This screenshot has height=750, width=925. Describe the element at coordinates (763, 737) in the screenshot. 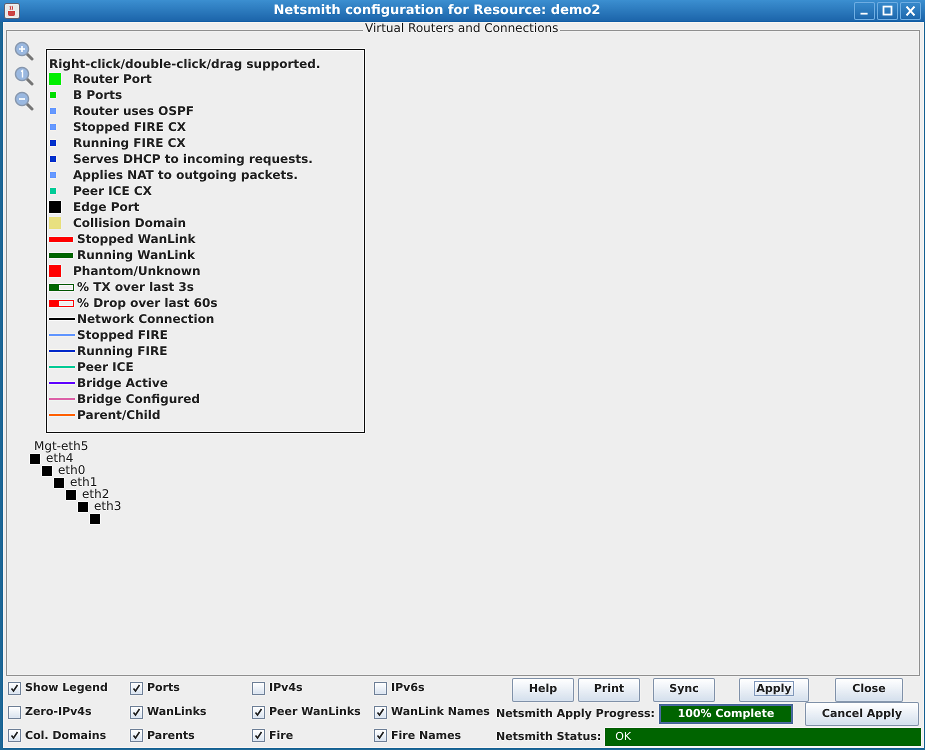

I see `status-field: OK` at that location.